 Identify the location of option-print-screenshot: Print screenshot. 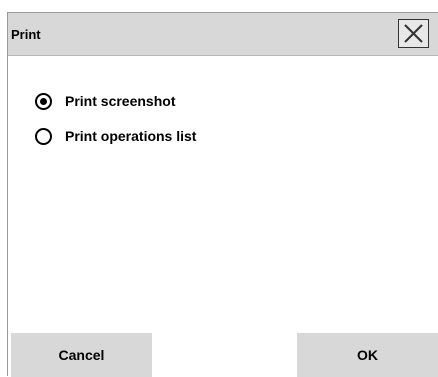
(105, 101).